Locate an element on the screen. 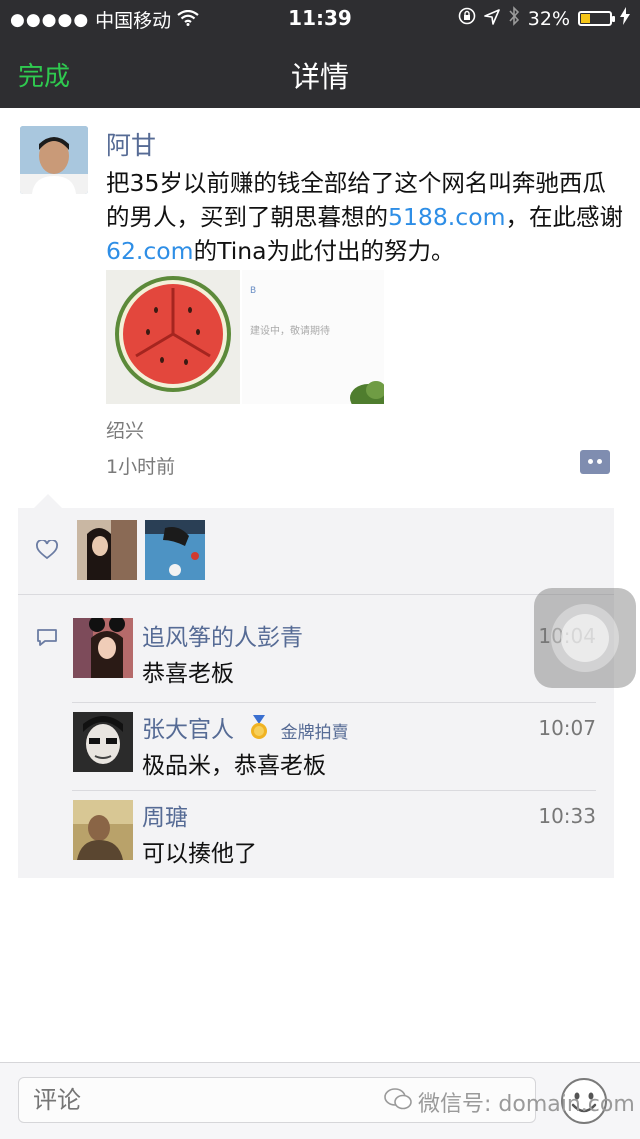 This screenshot has height=1139, width=640. watermark: 微信号: domain.com is located at coordinates (509, 1102).